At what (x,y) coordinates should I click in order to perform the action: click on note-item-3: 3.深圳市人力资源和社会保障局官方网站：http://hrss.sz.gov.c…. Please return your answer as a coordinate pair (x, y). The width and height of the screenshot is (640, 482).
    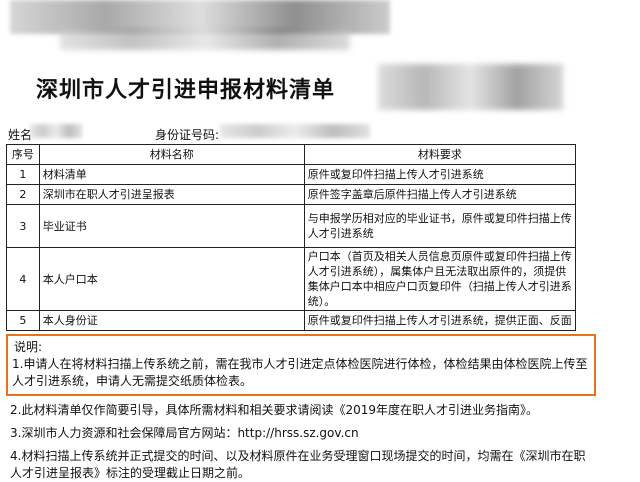
    Looking at the image, I should click on (184, 433).